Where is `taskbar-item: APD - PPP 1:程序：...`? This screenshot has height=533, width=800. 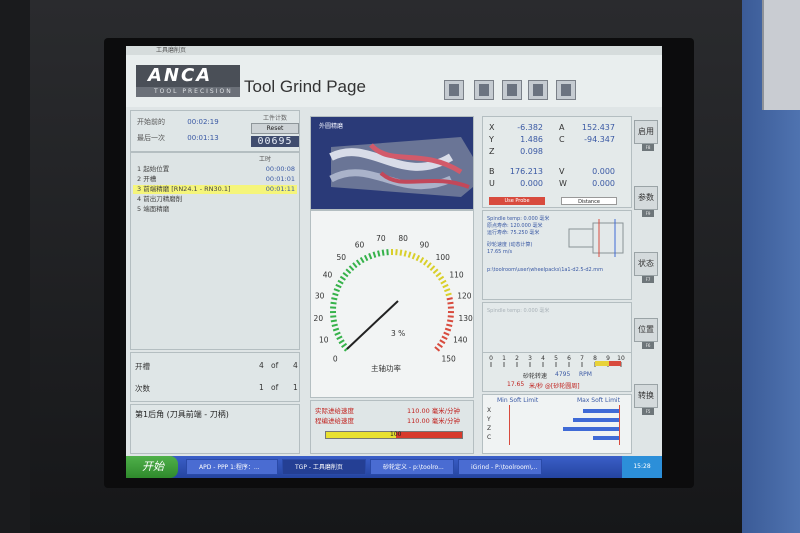 taskbar-item: APD - PPP 1:程序：... is located at coordinates (232, 467).